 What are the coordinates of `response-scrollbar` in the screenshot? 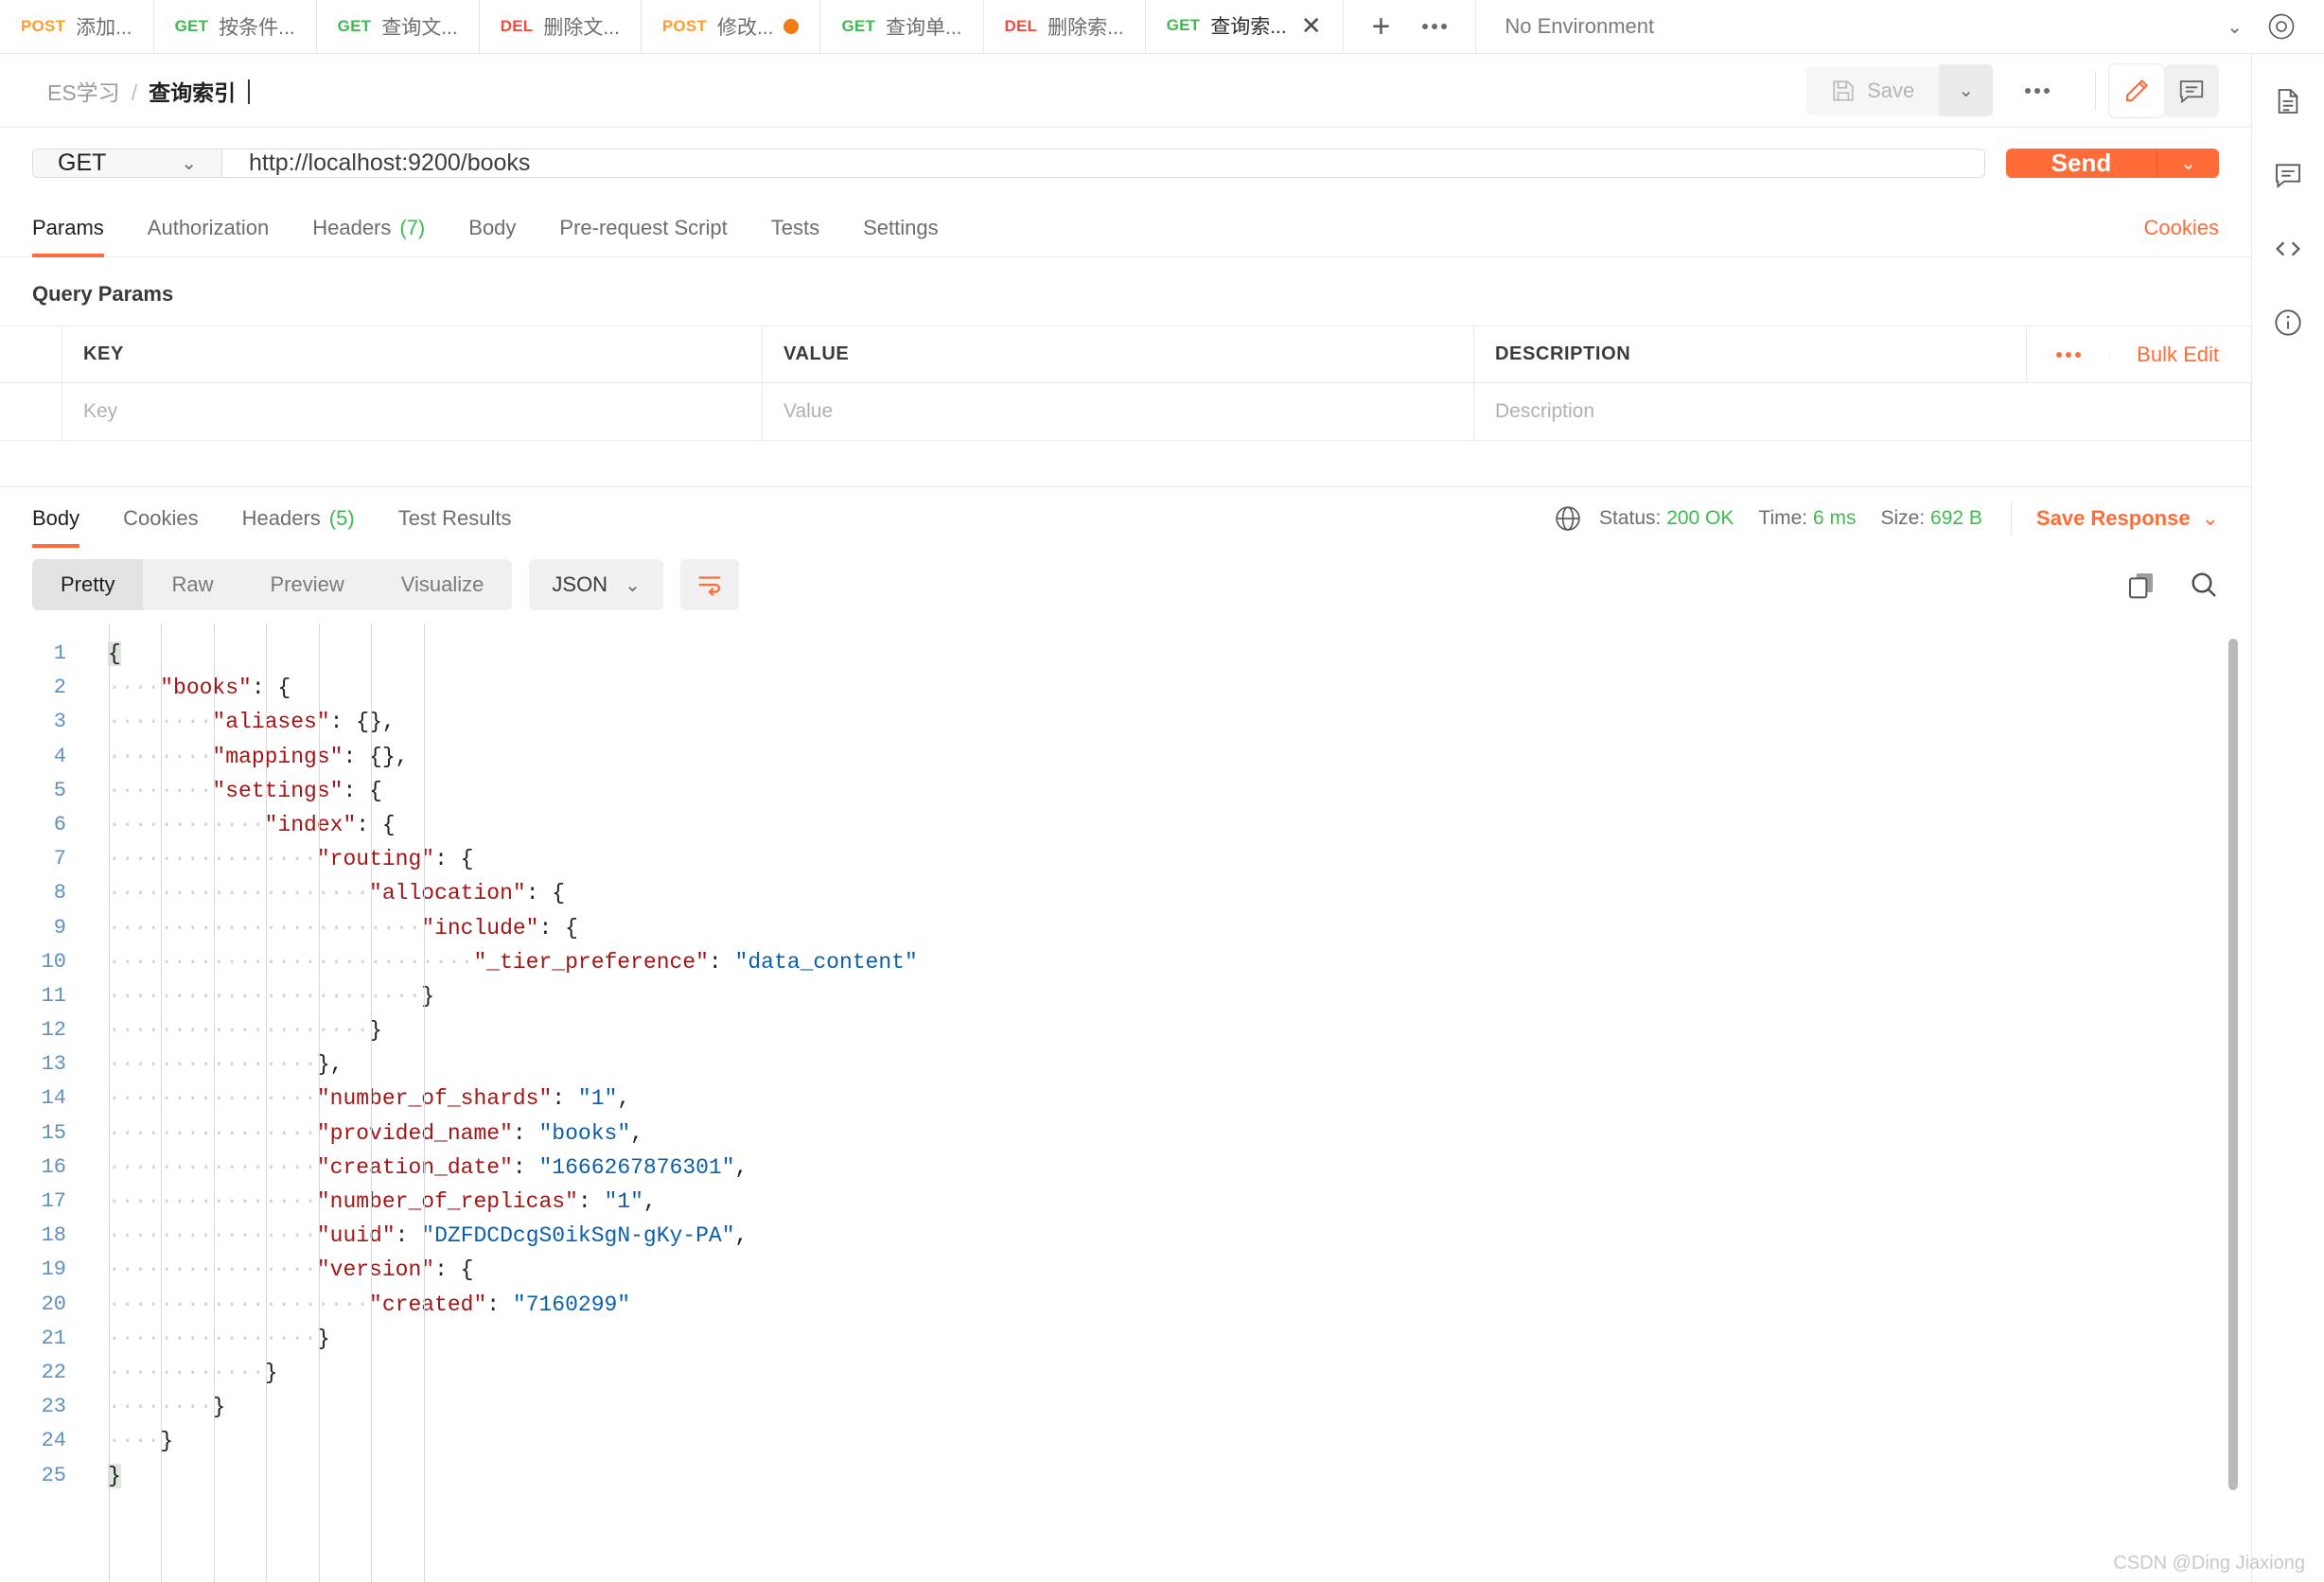 It's located at (2233, 1091).